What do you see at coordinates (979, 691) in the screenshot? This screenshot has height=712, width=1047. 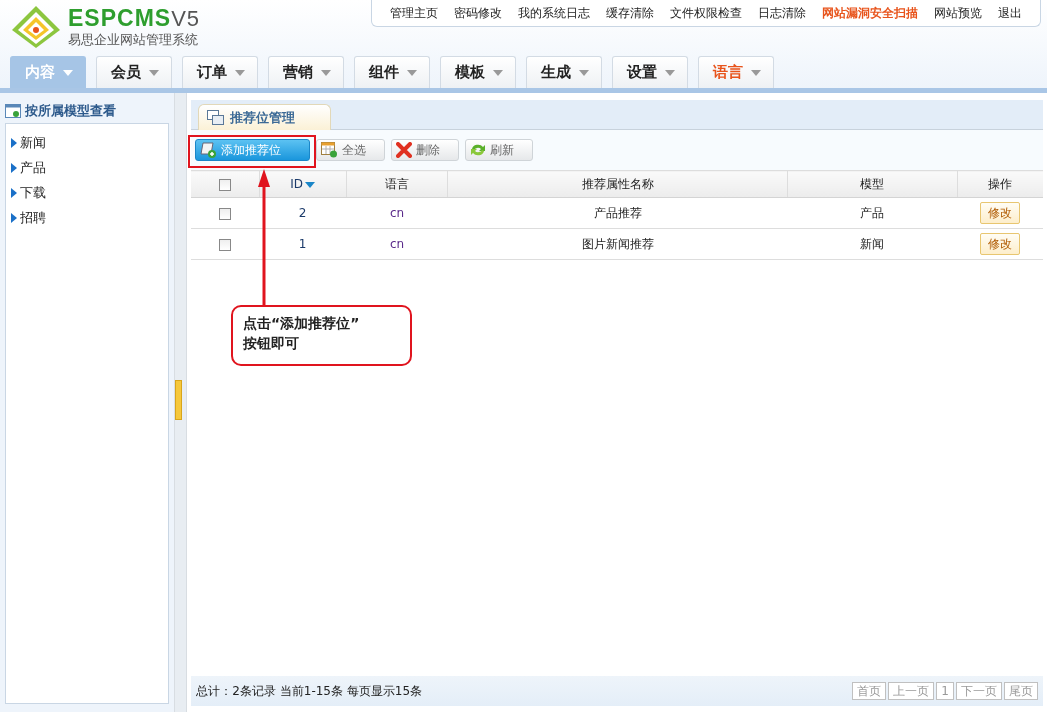 I see `page-button: 下一页` at bounding box center [979, 691].